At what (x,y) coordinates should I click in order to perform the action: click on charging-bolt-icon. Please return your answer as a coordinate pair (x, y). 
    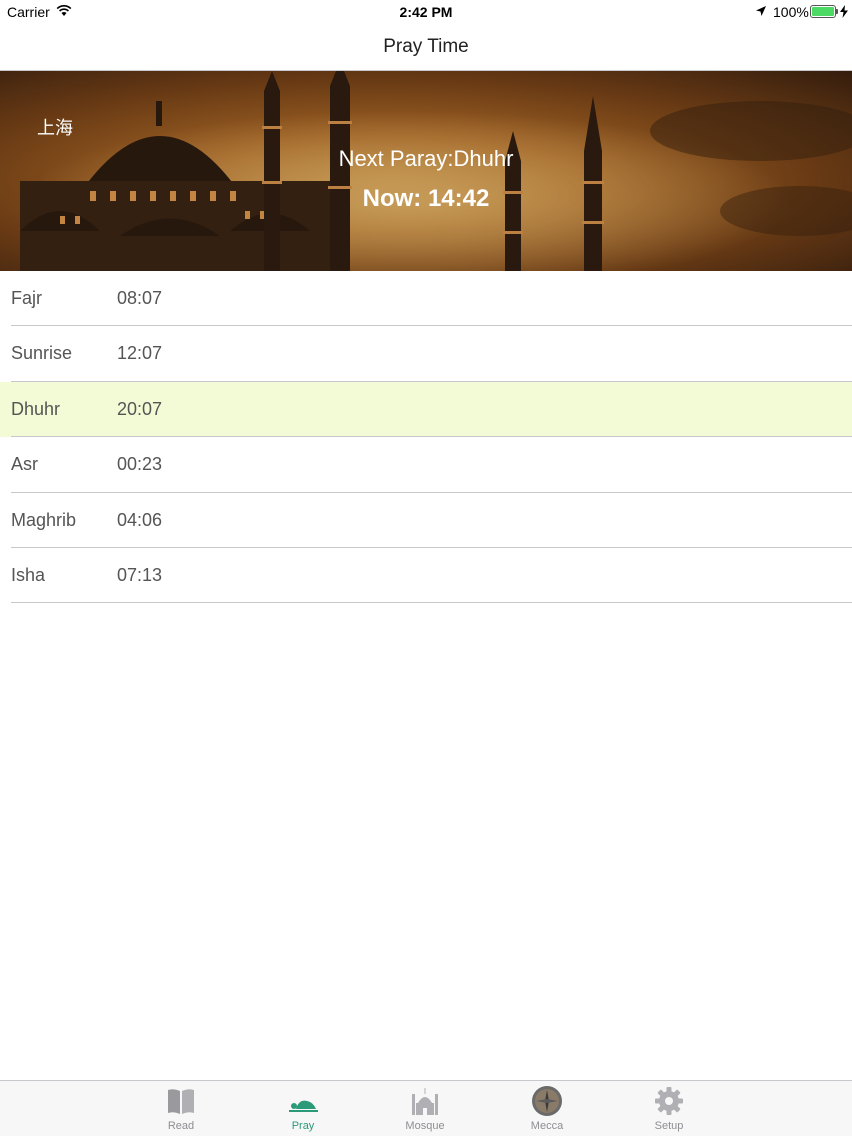
    Looking at the image, I should click on (844, 11).